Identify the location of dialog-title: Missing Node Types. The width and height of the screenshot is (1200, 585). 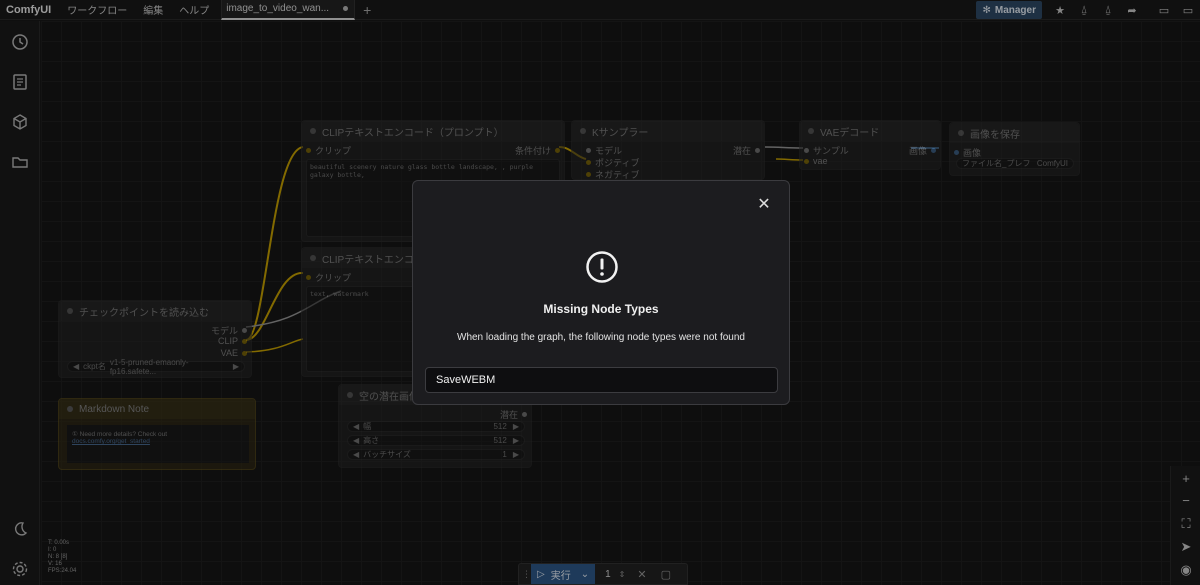
(601, 309).